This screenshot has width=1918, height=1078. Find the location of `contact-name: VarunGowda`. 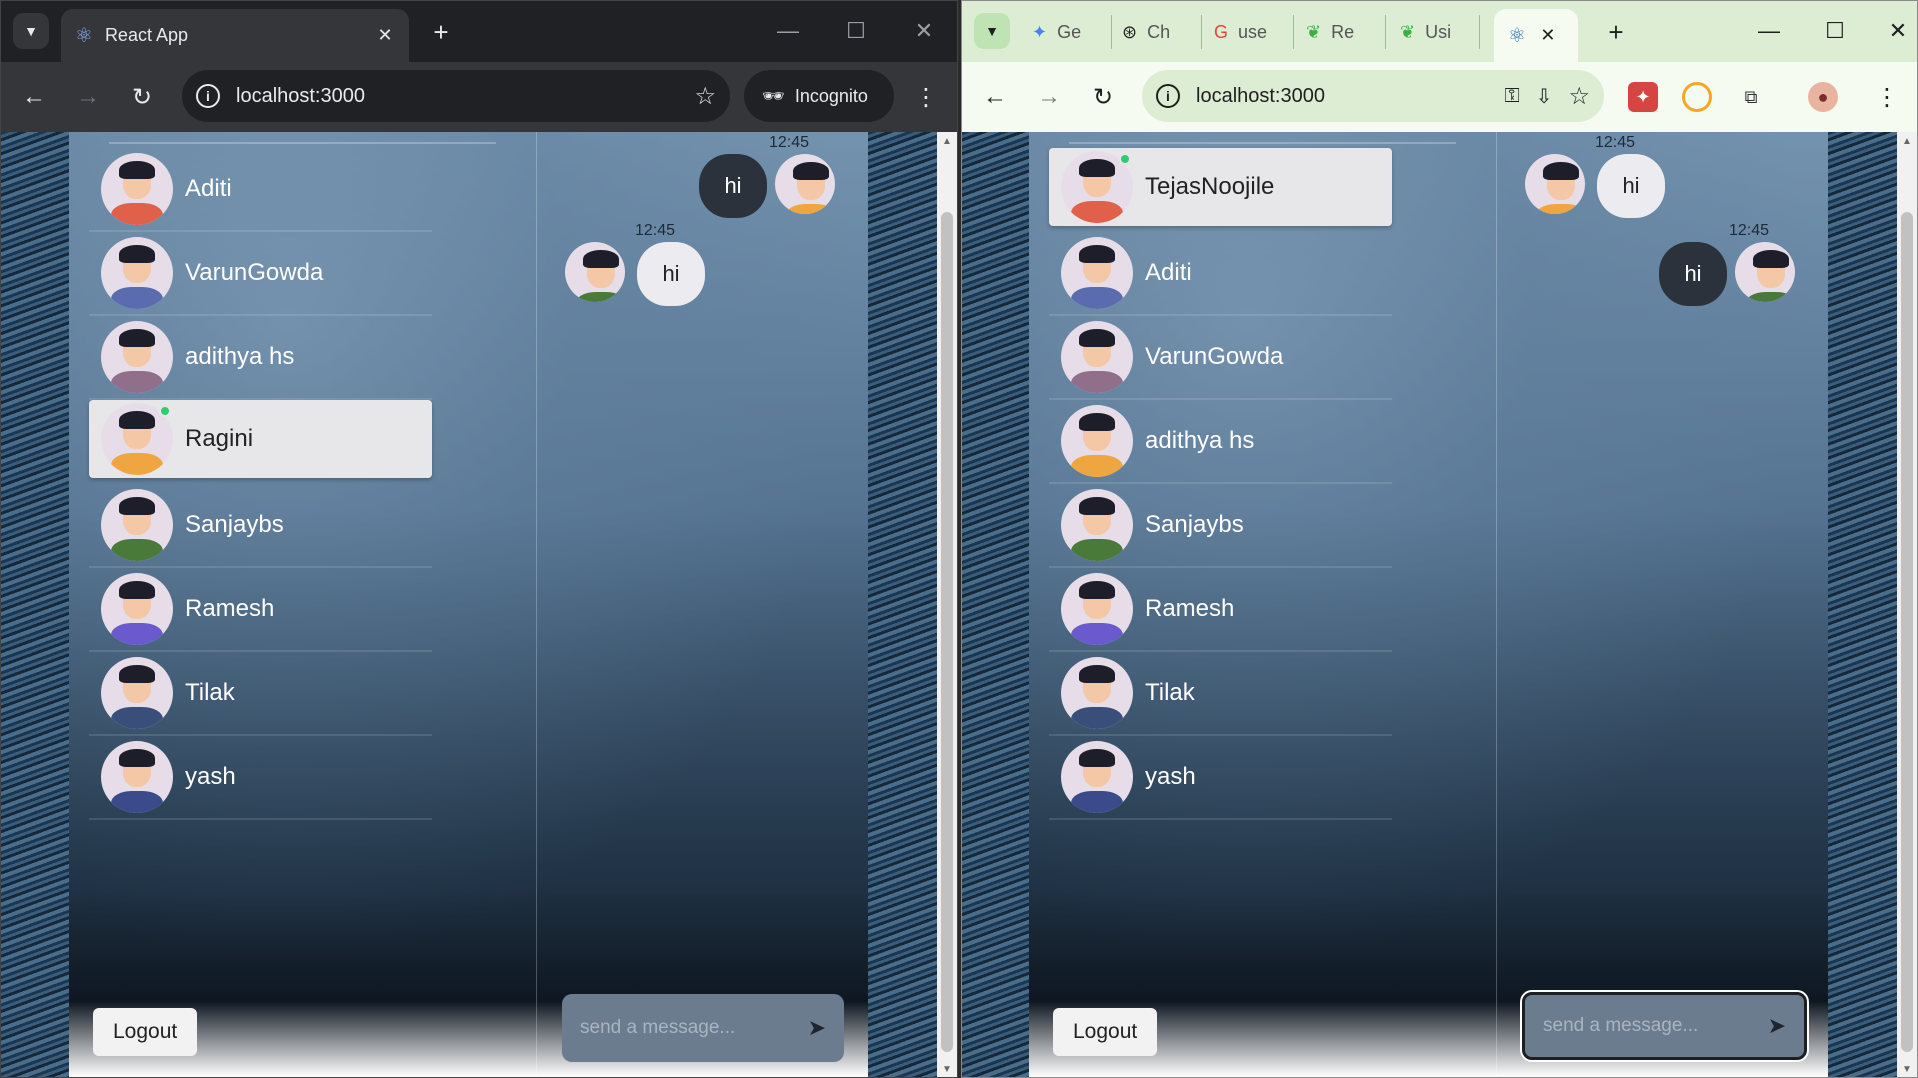

contact-name: VarunGowda is located at coordinates (254, 272).